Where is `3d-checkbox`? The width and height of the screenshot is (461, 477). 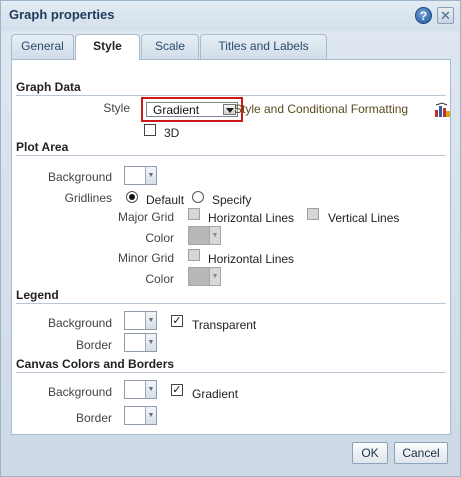 3d-checkbox is located at coordinates (150, 130).